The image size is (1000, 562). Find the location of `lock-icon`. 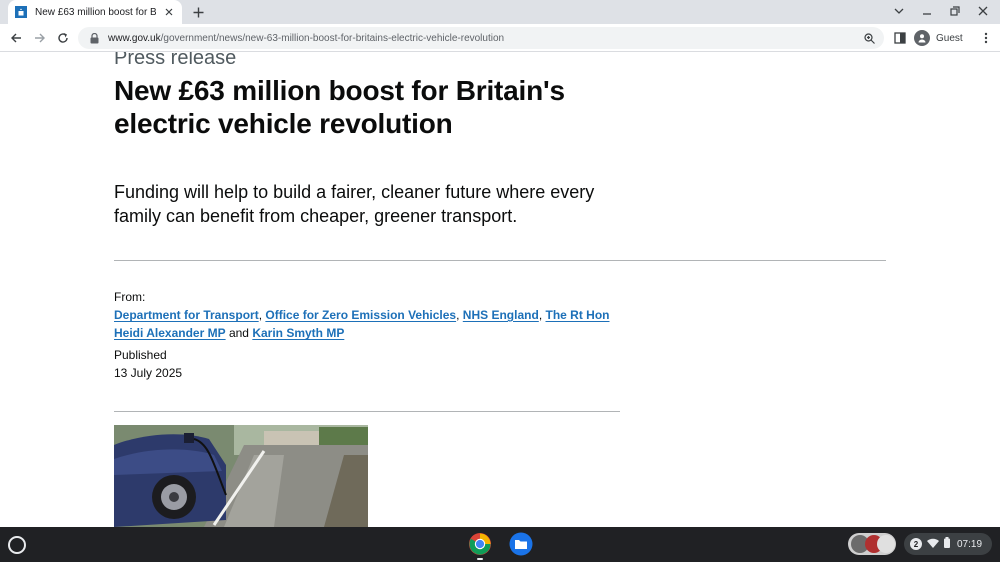

lock-icon is located at coordinates (94, 38).